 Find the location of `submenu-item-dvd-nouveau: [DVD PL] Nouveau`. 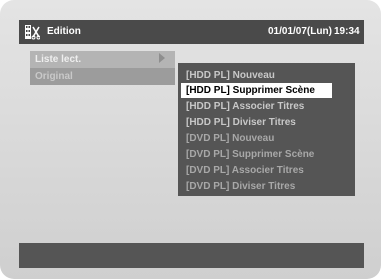

submenu-item-dvd-nouveau: [DVD PL] Nouveau is located at coordinates (230, 138).